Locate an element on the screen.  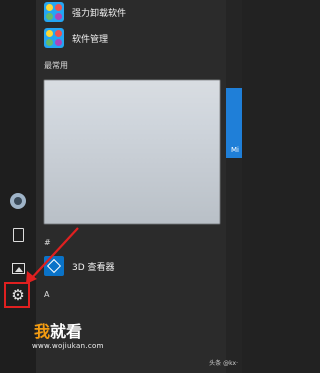
section-heading-most-used: 最常用 is located at coordinates (56, 65).